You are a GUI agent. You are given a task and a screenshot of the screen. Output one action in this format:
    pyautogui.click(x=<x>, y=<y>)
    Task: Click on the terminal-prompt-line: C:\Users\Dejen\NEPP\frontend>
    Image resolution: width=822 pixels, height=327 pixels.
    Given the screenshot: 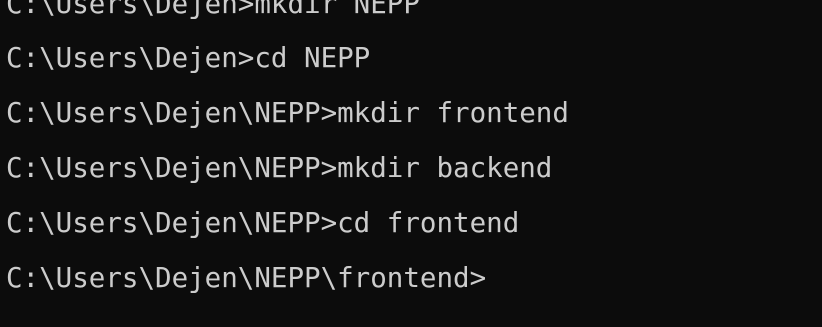 What is the action you would take?
    pyautogui.click(x=246, y=278)
    